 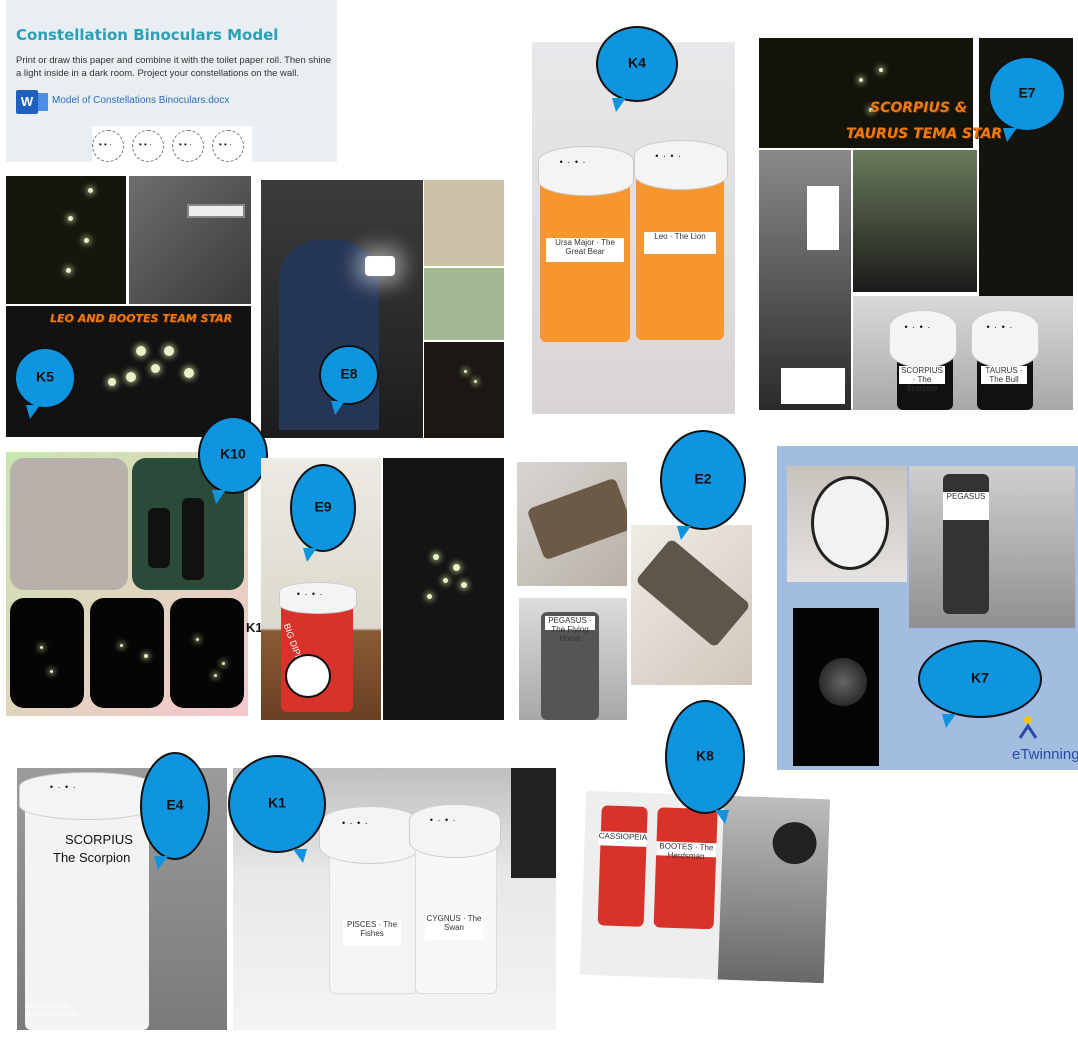 What do you see at coordinates (308, 676) in the screenshot?
I see `e9-blank-bubble` at bounding box center [308, 676].